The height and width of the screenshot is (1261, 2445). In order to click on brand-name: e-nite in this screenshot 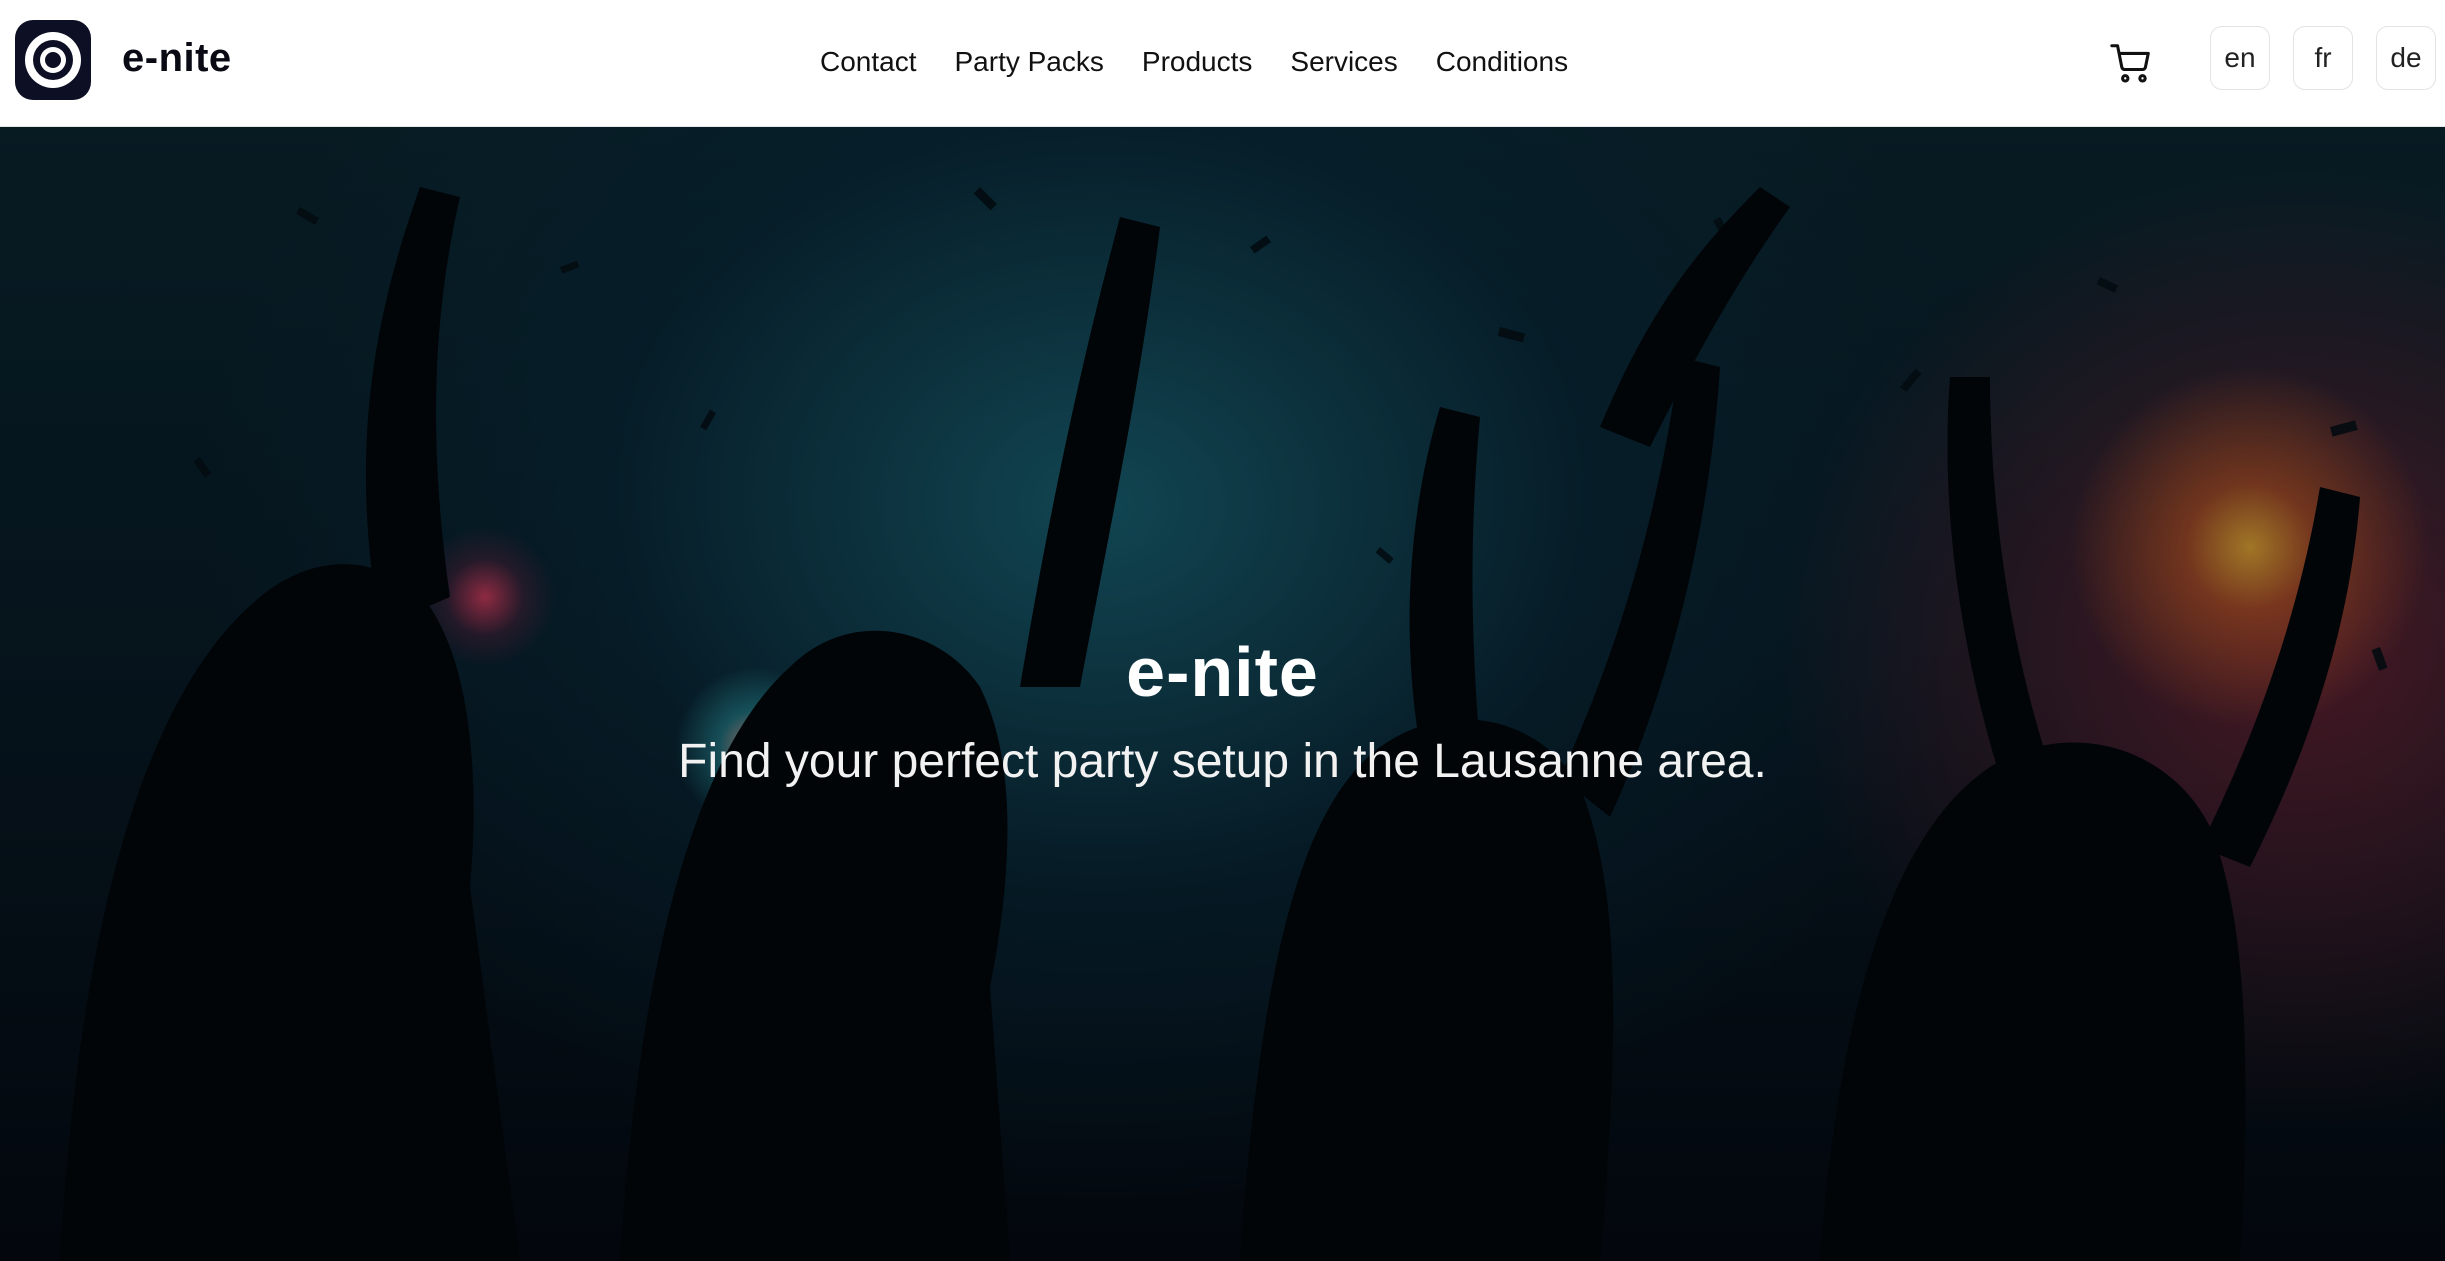, I will do `click(177, 58)`.